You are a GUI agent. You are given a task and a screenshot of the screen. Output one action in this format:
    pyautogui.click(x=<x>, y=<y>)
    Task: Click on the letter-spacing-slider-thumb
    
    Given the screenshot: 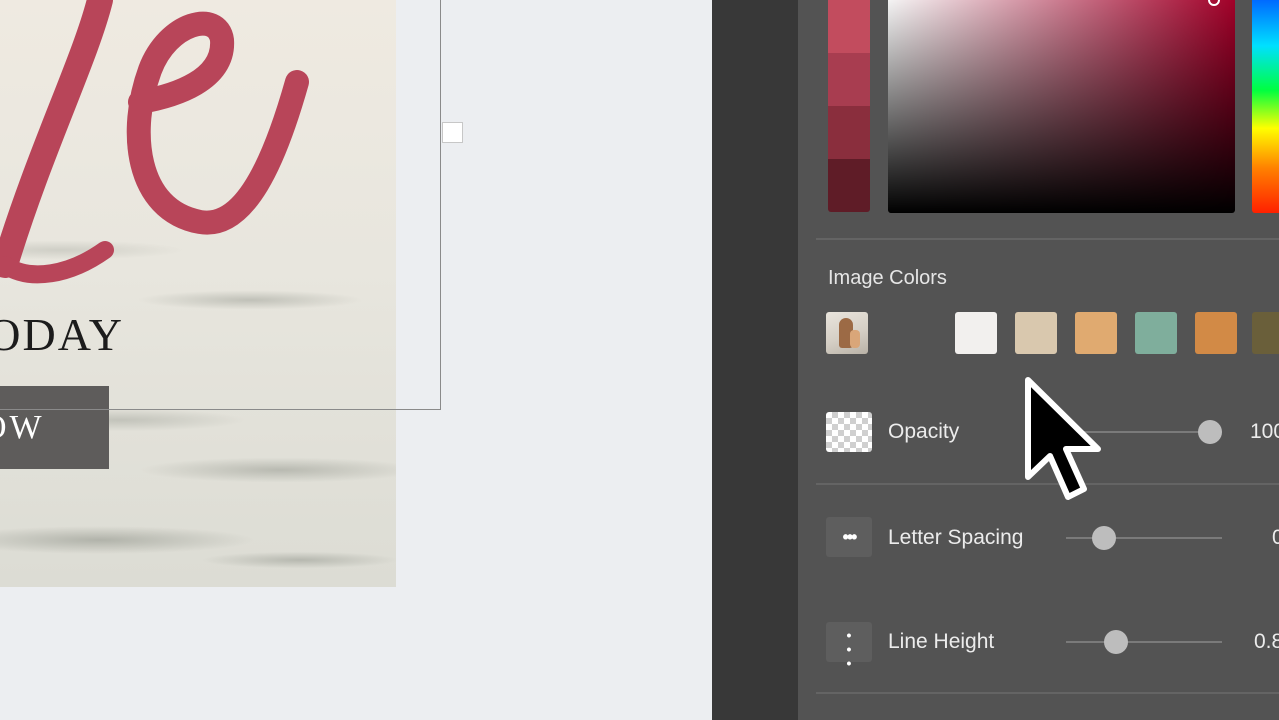 What is the action you would take?
    pyautogui.click(x=1104, y=538)
    